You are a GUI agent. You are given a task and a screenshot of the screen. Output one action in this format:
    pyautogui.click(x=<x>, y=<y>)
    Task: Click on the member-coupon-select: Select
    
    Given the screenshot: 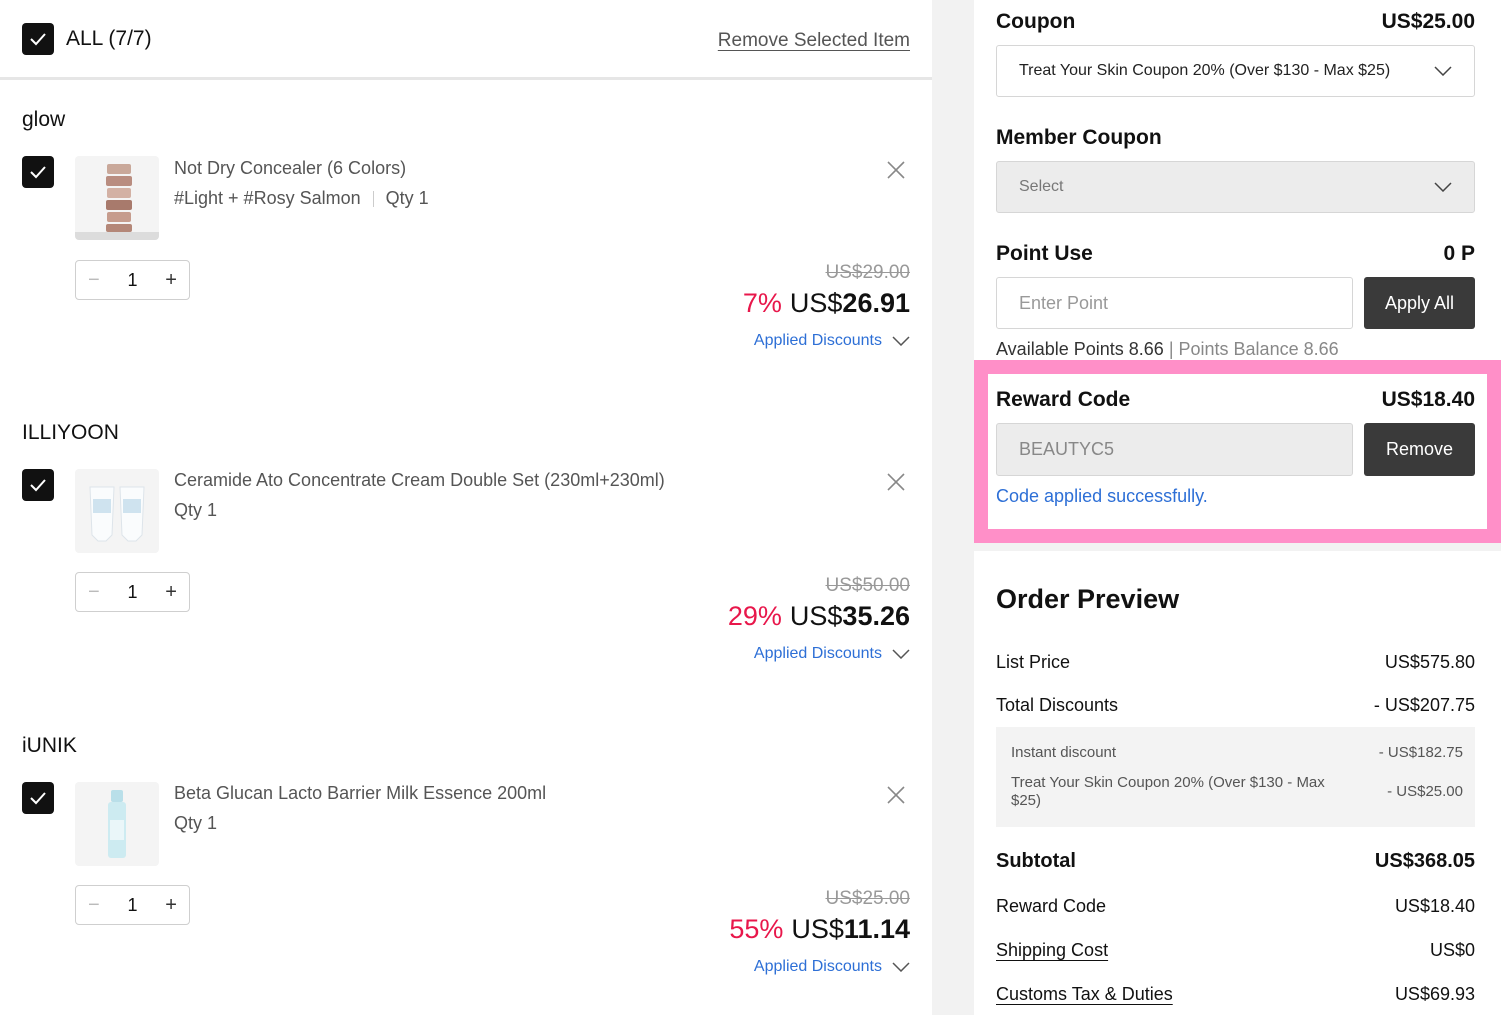 What is the action you would take?
    pyautogui.click(x=1235, y=187)
    